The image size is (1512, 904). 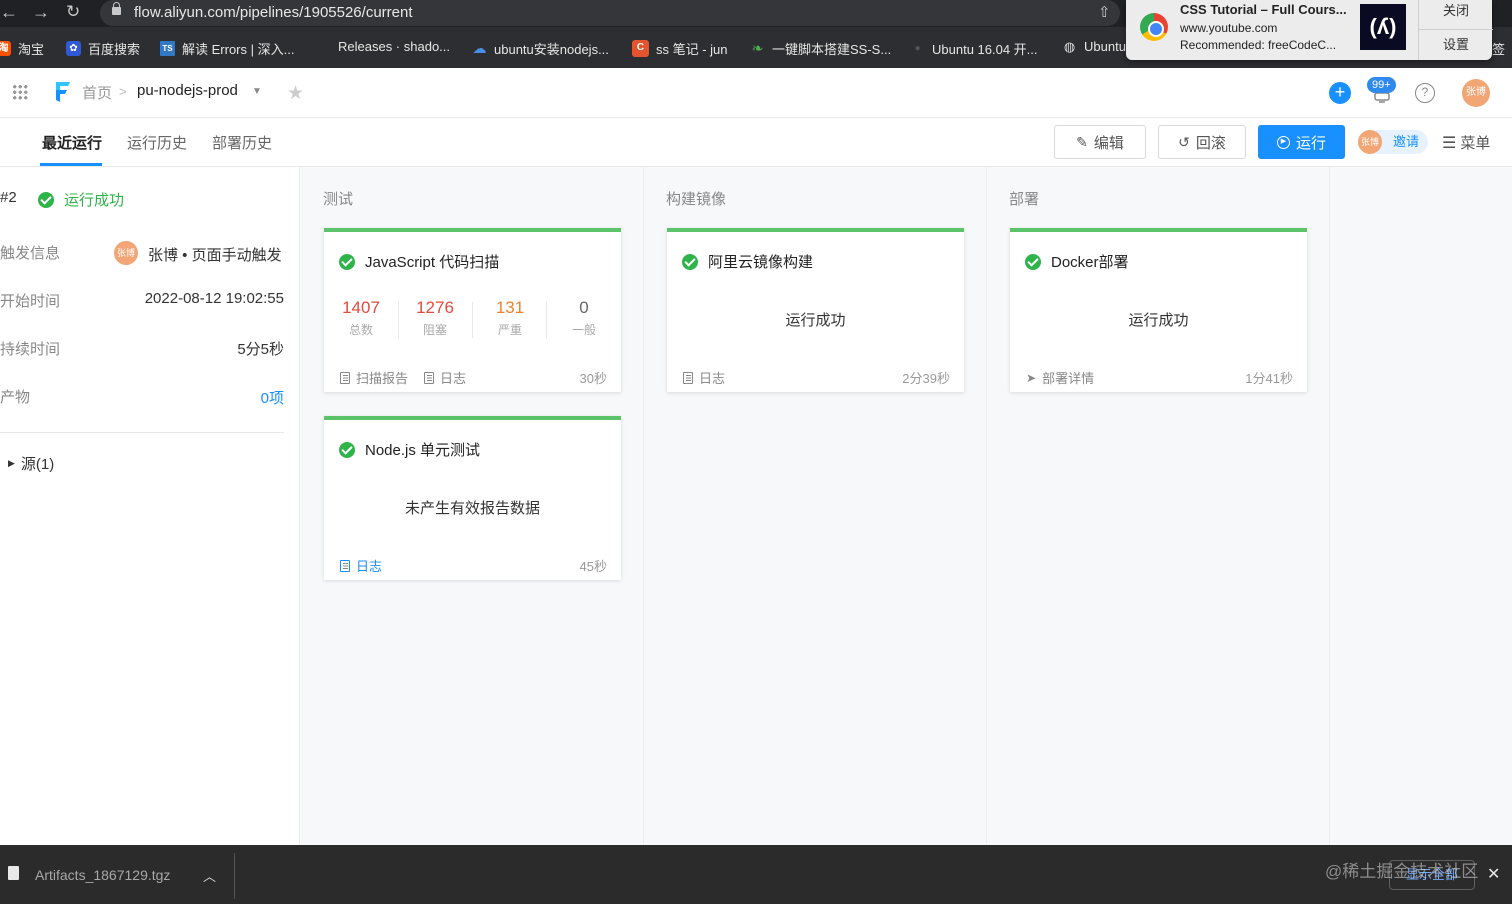 What do you see at coordinates (1229, 28) in the screenshot?
I see `notification-site: www.youtube.com` at bounding box center [1229, 28].